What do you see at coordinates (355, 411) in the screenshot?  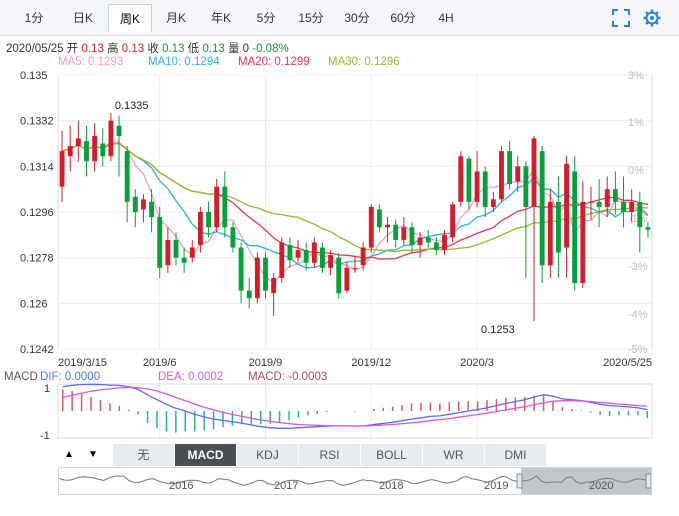 I see `macd-frame` at bounding box center [355, 411].